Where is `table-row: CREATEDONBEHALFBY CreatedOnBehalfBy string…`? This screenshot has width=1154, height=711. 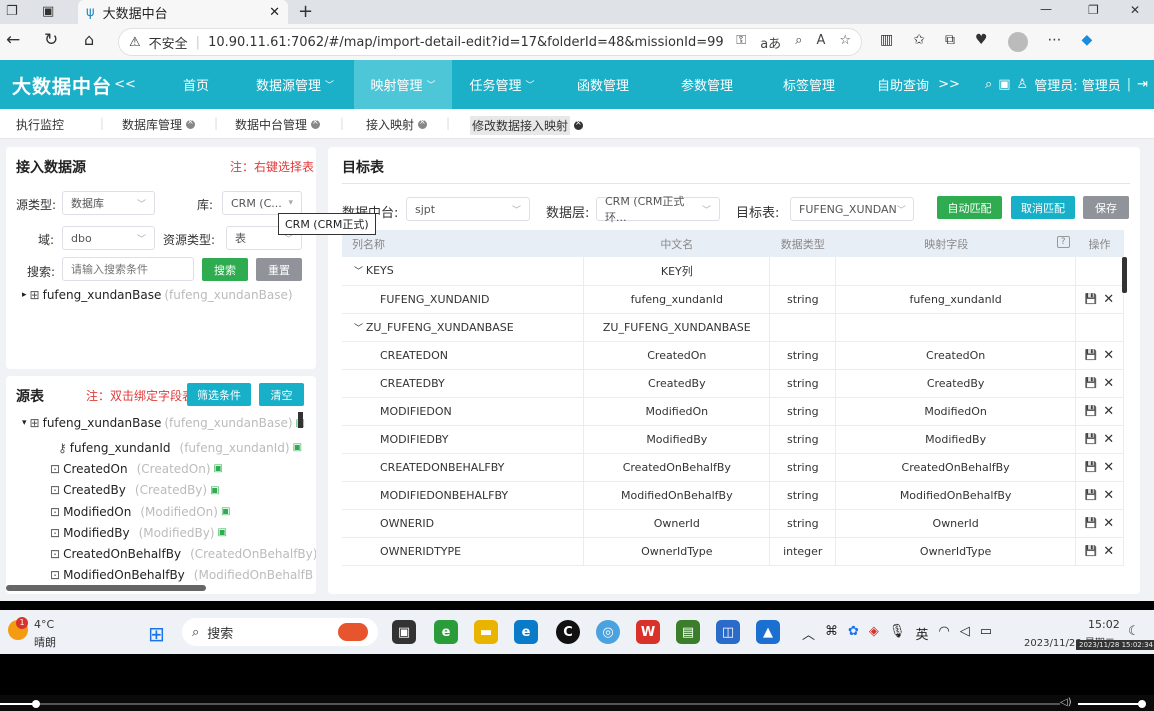
table-row: CREATEDONBEHALFBY CreatedOnBehalfBy string… is located at coordinates (733, 467).